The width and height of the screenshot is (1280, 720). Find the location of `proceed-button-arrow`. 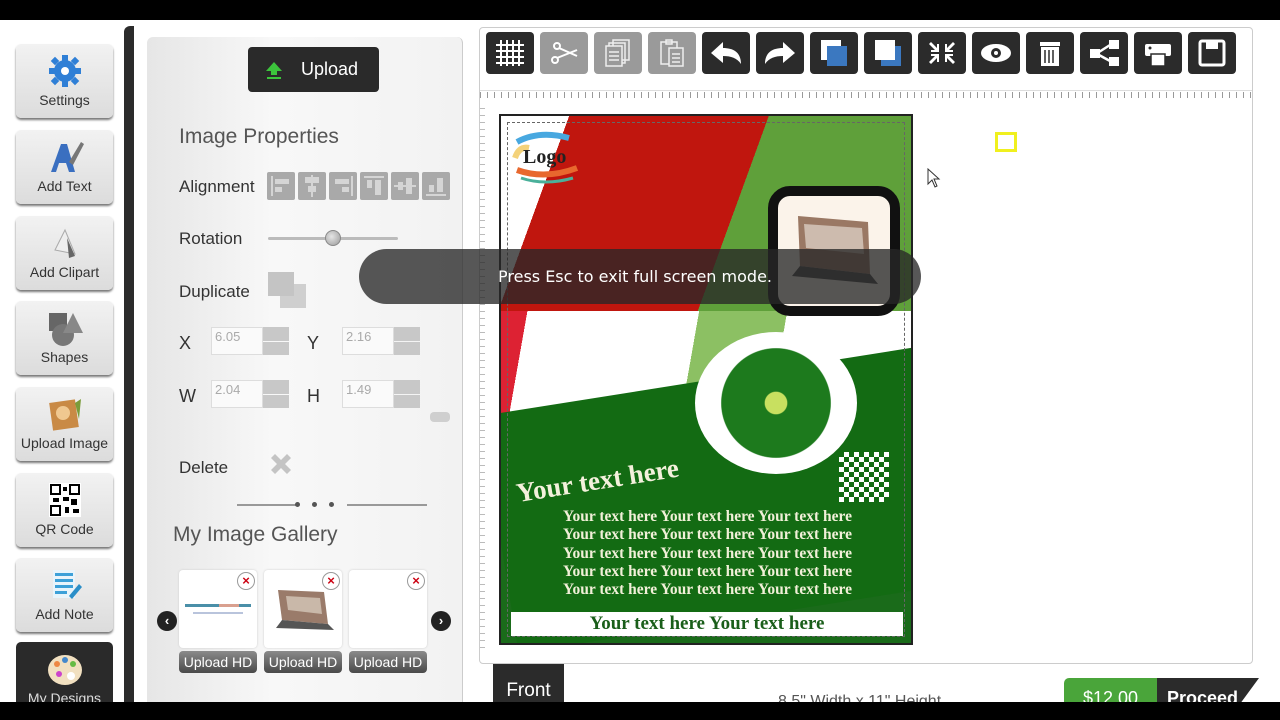

proceed-button-arrow is located at coordinates (1248, 690).